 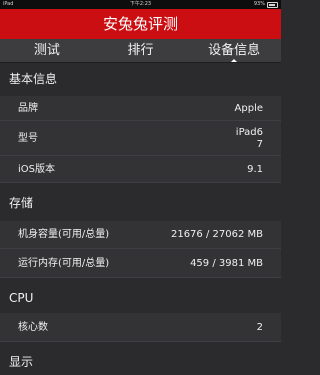 I want to click on app-title: 安兔兔评测, so click(x=140, y=24).